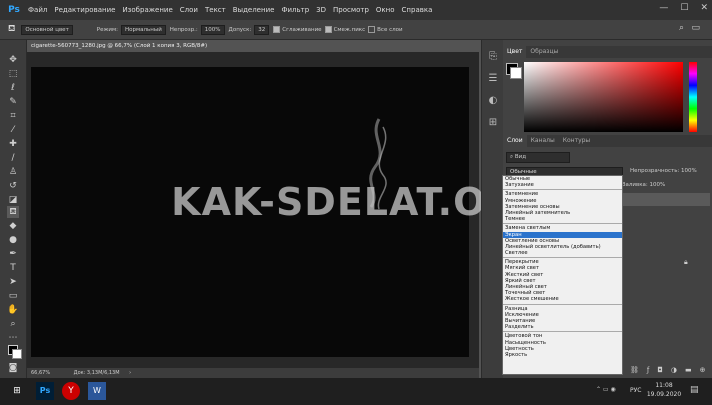 This screenshot has width=712, height=405. What do you see at coordinates (47, 29) in the screenshot?
I see `fill-source-select: Основной цвет` at bounding box center [47, 29].